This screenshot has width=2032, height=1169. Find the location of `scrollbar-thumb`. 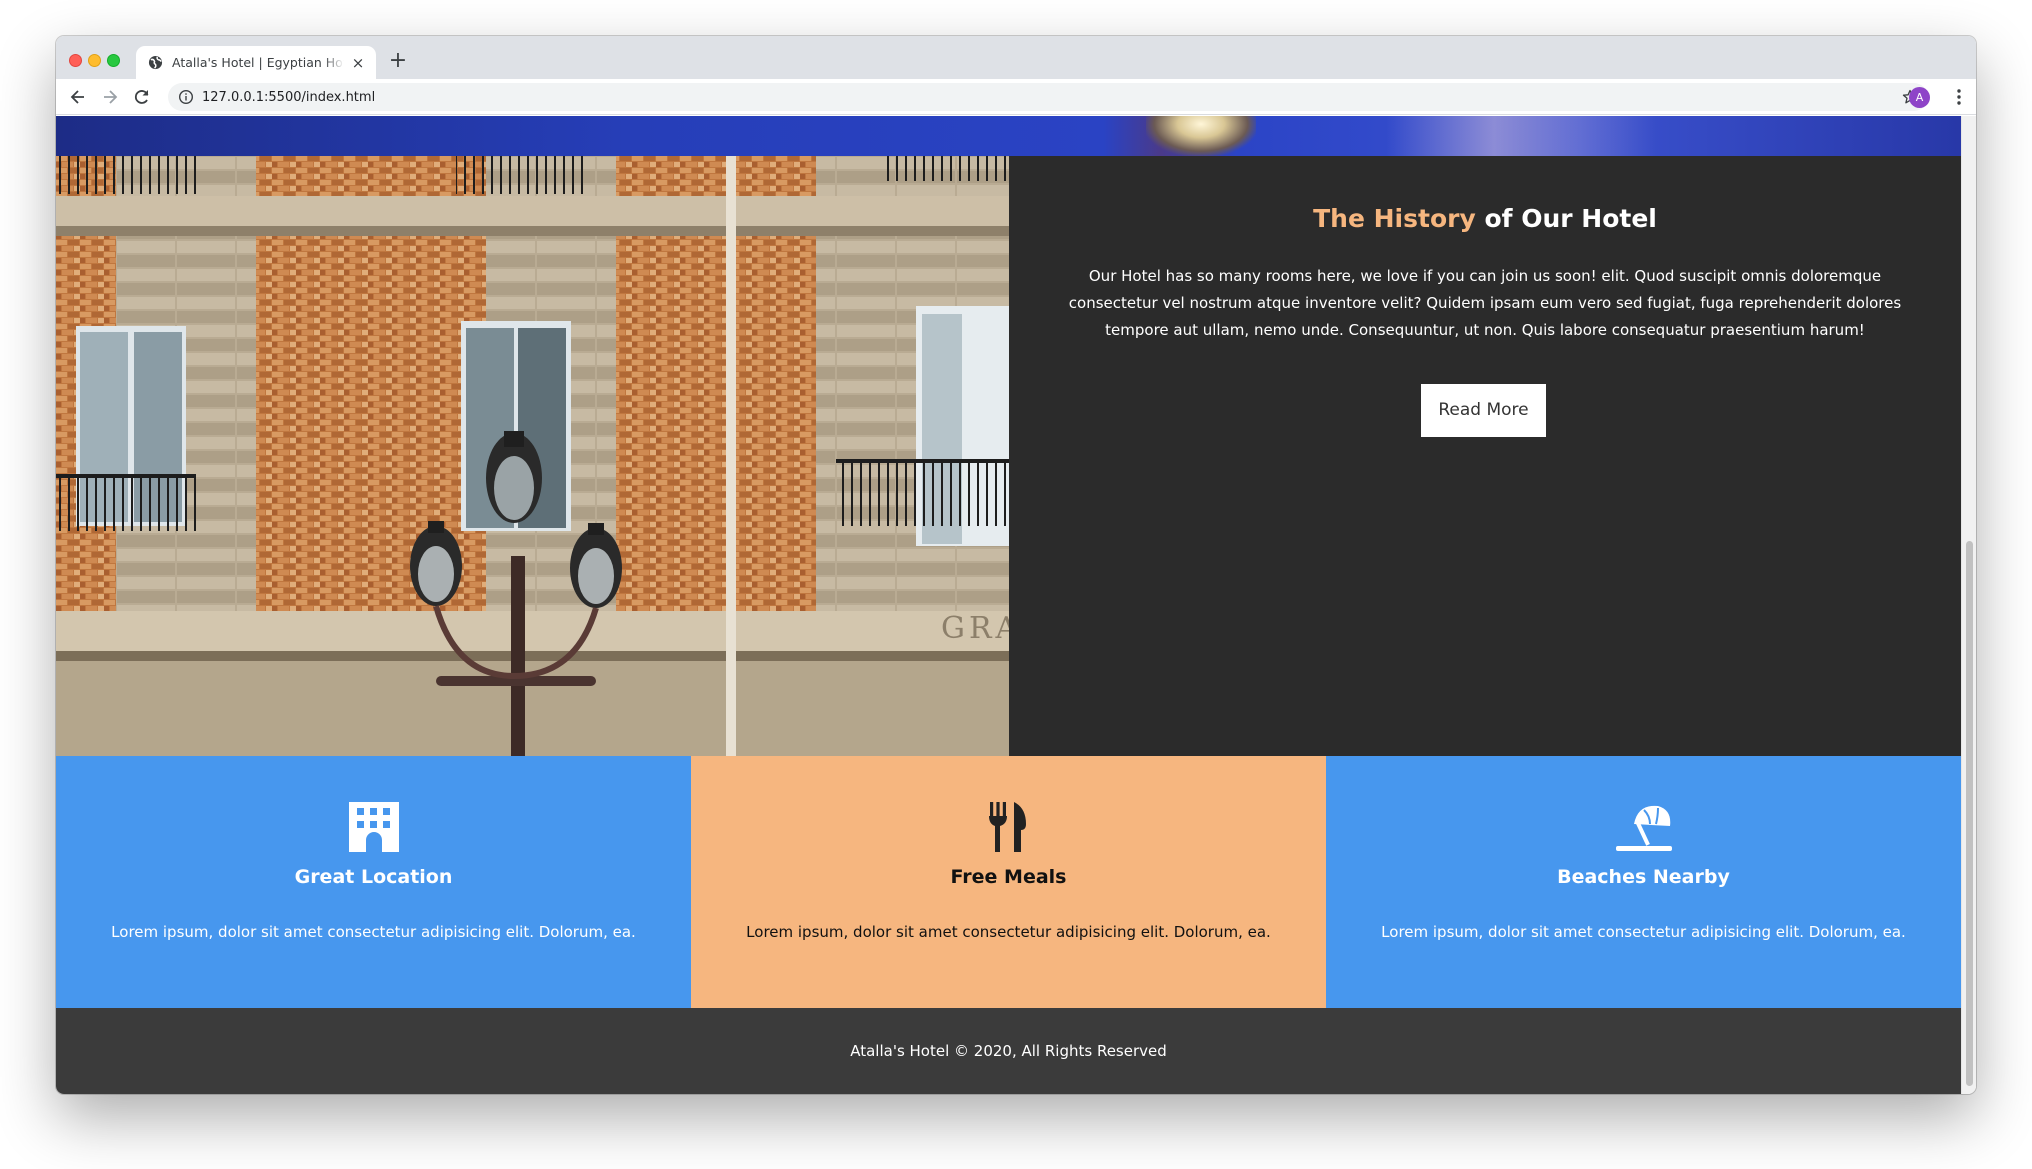

scrollbar-thumb is located at coordinates (1969, 813).